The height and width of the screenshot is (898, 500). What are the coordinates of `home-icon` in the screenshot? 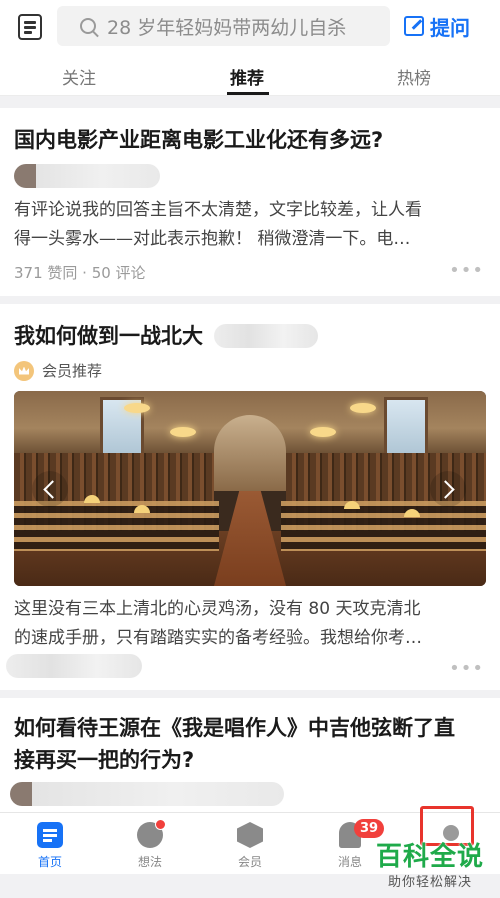 It's located at (50, 835).